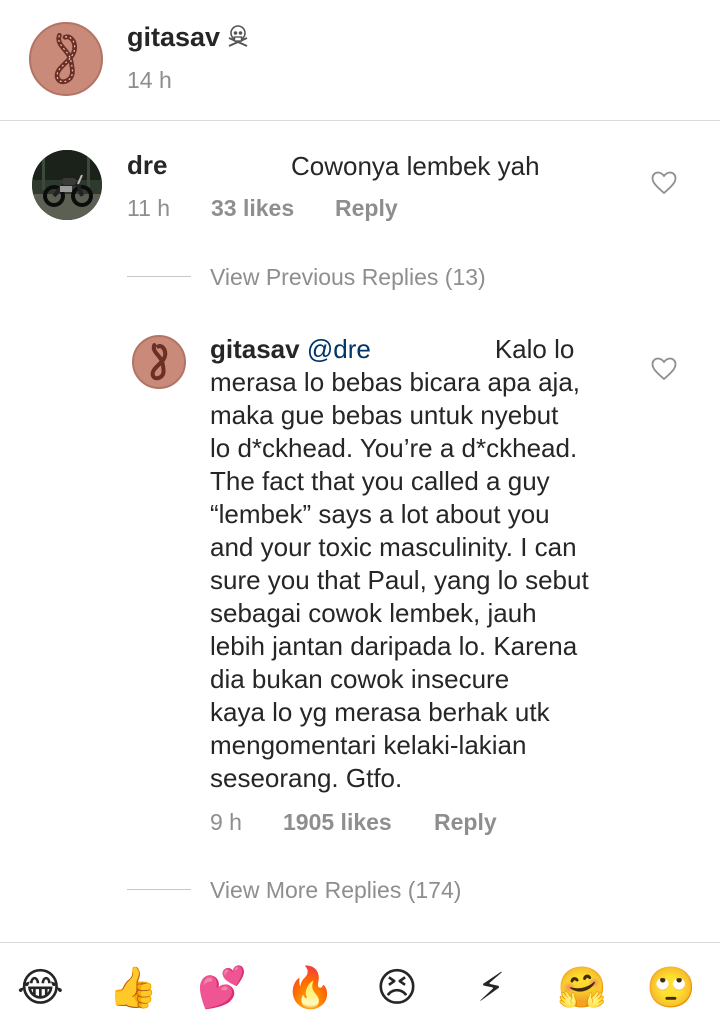 This screenshot has height=1029, width=720. Describe the element at coordinates (671, 988) in the screenshot. I see `eye-roll-face-icon: 🙄` at that location.